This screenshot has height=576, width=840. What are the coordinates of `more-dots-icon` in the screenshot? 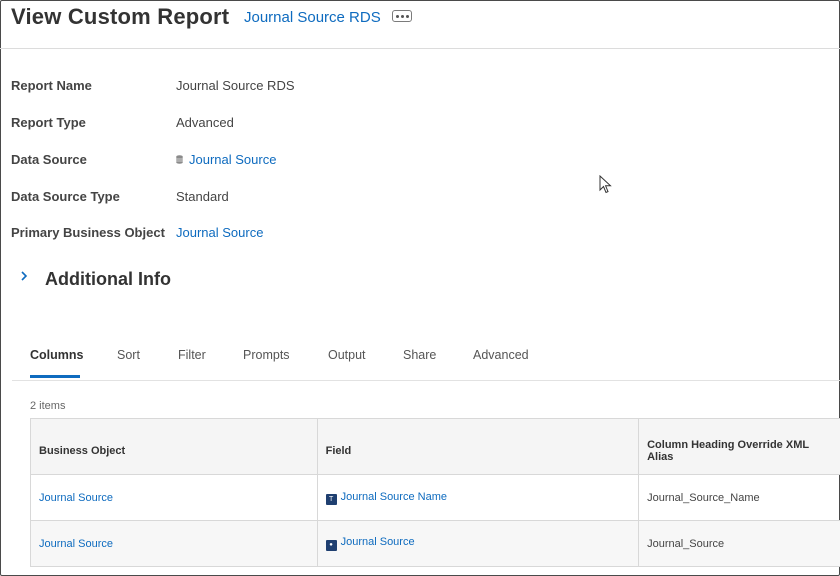 It's located at (397, 16).